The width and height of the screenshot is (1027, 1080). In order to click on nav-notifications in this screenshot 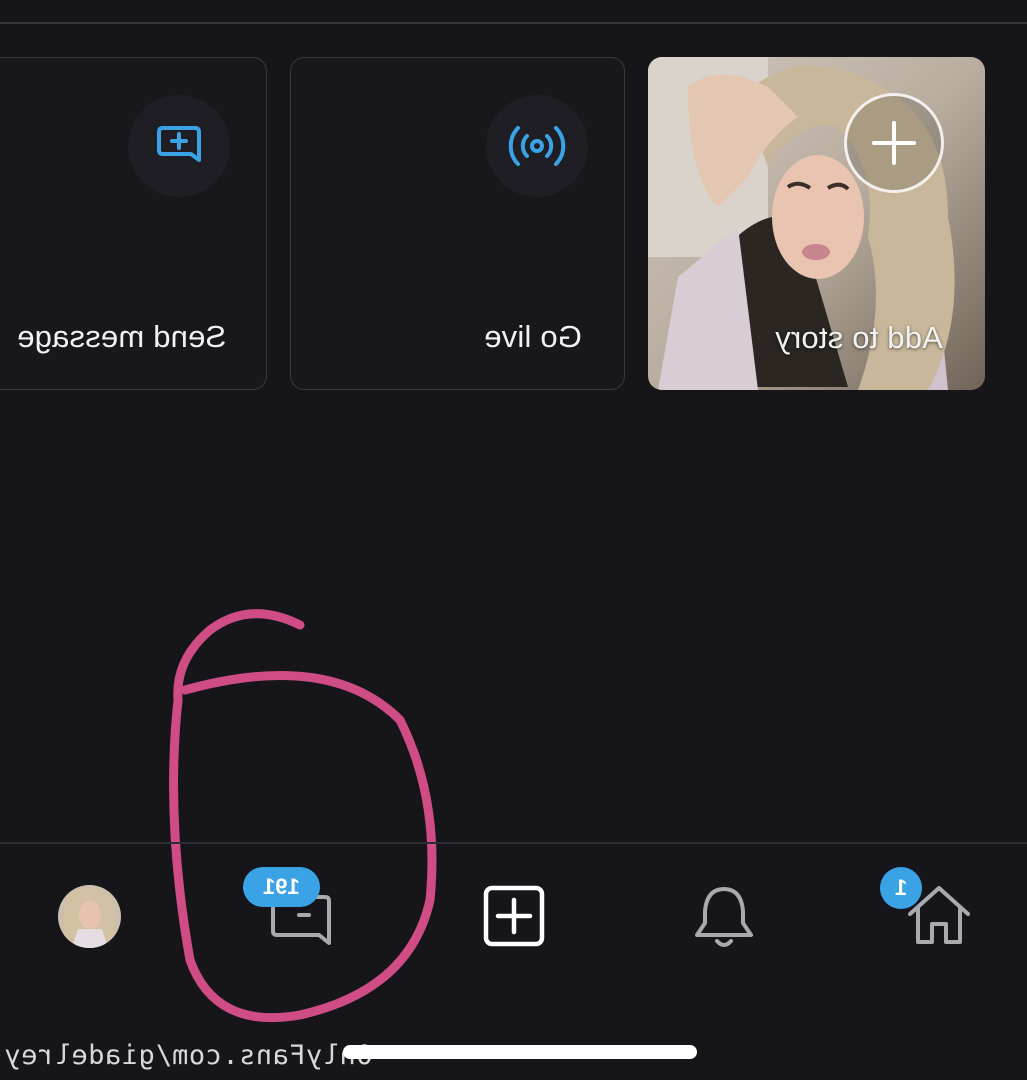, I will do `click(724, 916)`.